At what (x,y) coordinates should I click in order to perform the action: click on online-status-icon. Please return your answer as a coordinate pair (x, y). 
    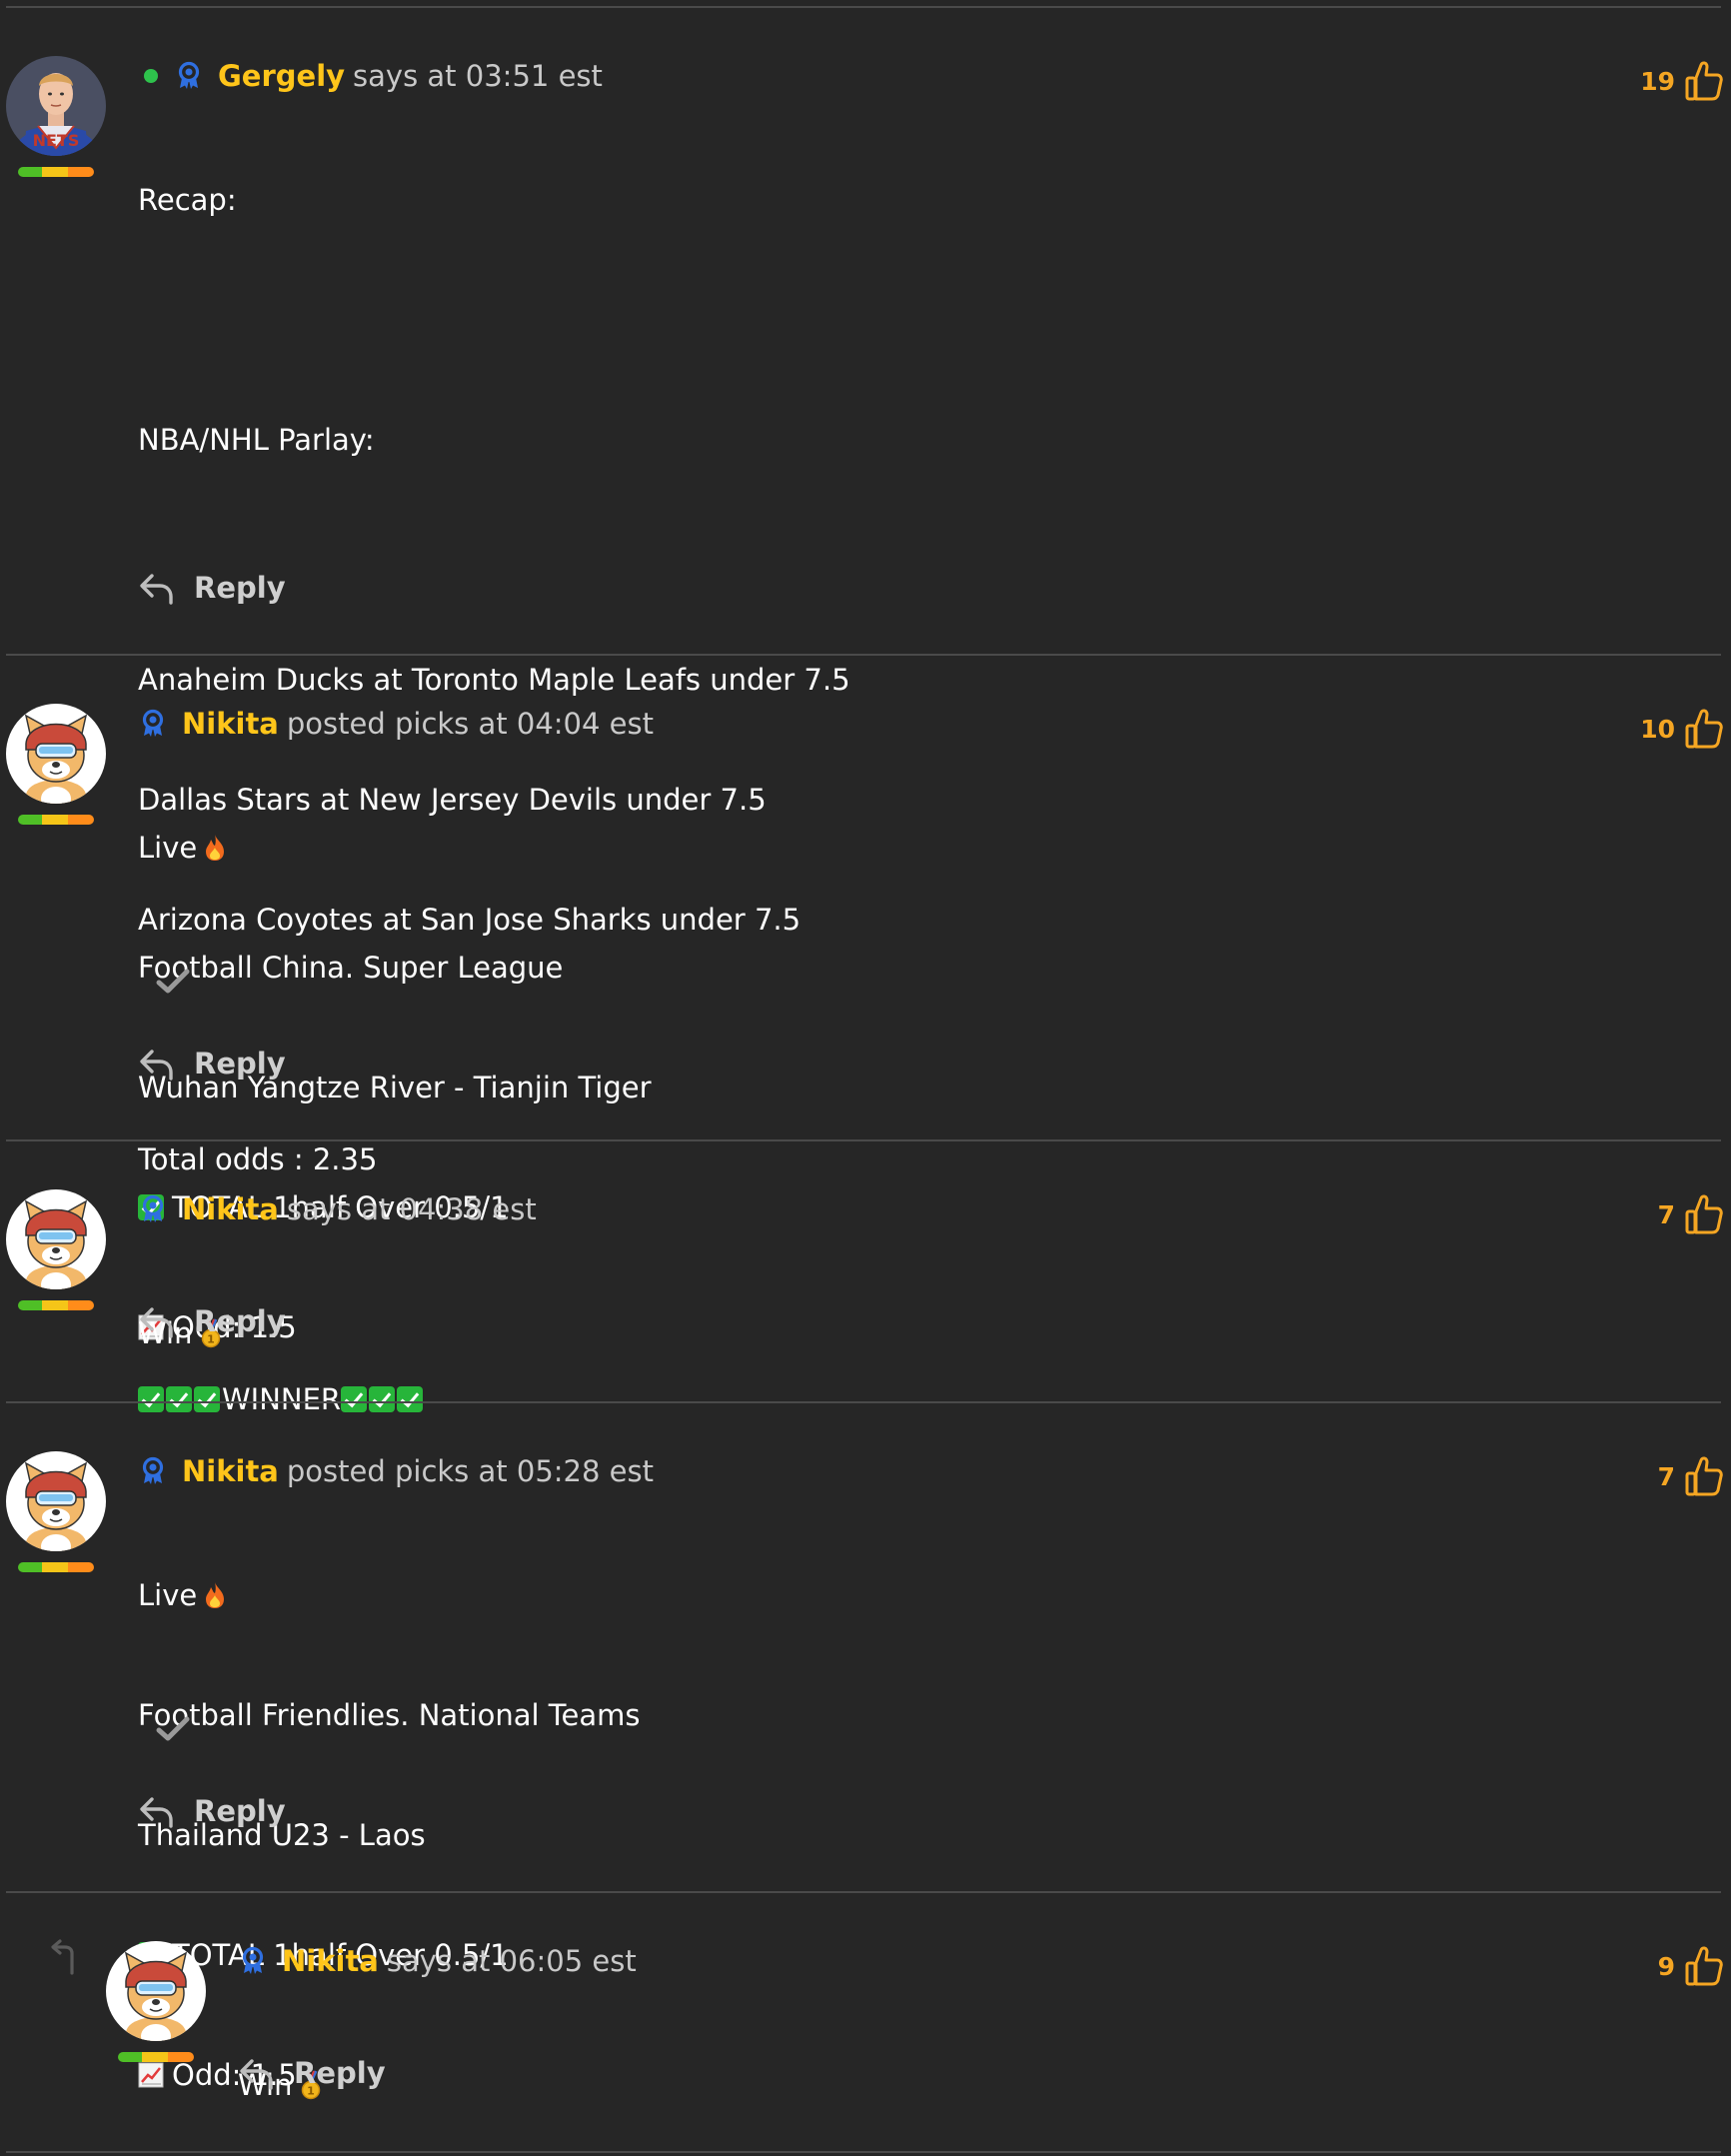
    Looking at the image, I should click on (151, 76).